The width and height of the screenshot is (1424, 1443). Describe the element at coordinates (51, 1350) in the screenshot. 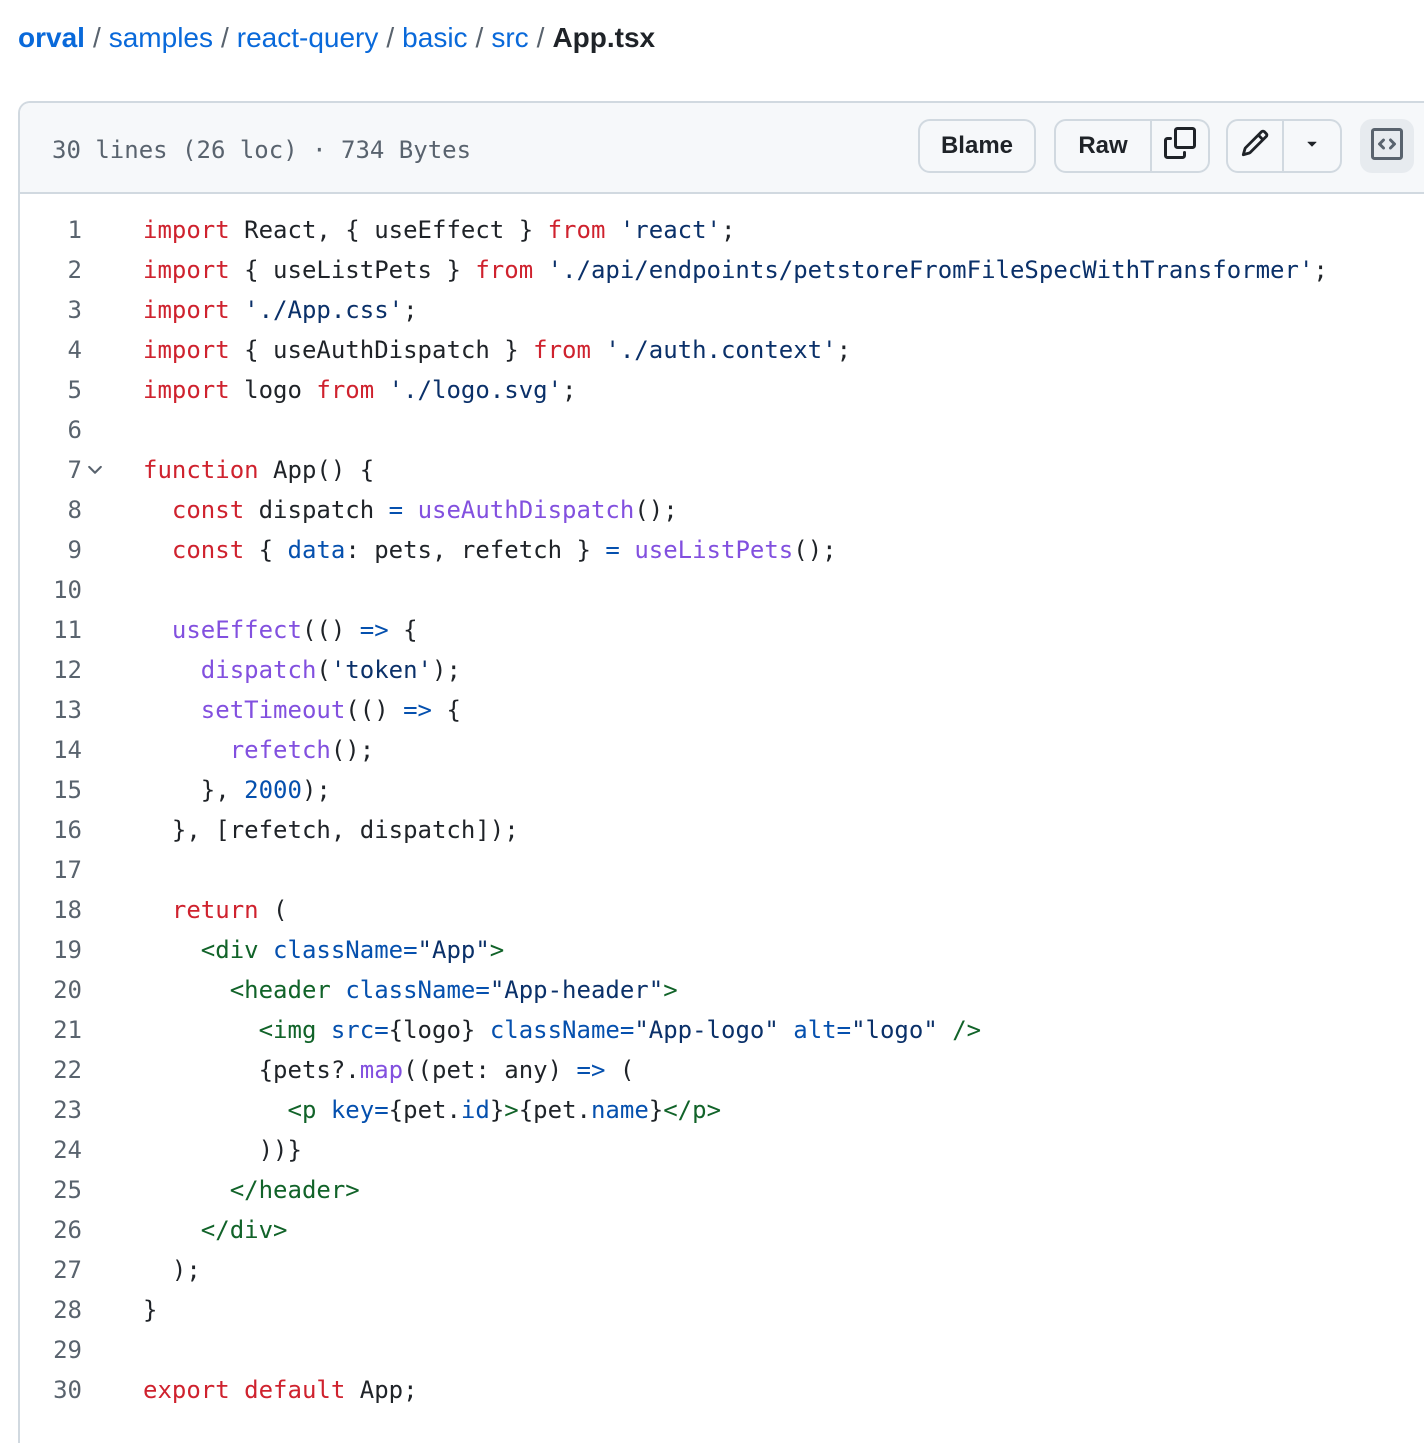

I see `line-number: 29` at that location.